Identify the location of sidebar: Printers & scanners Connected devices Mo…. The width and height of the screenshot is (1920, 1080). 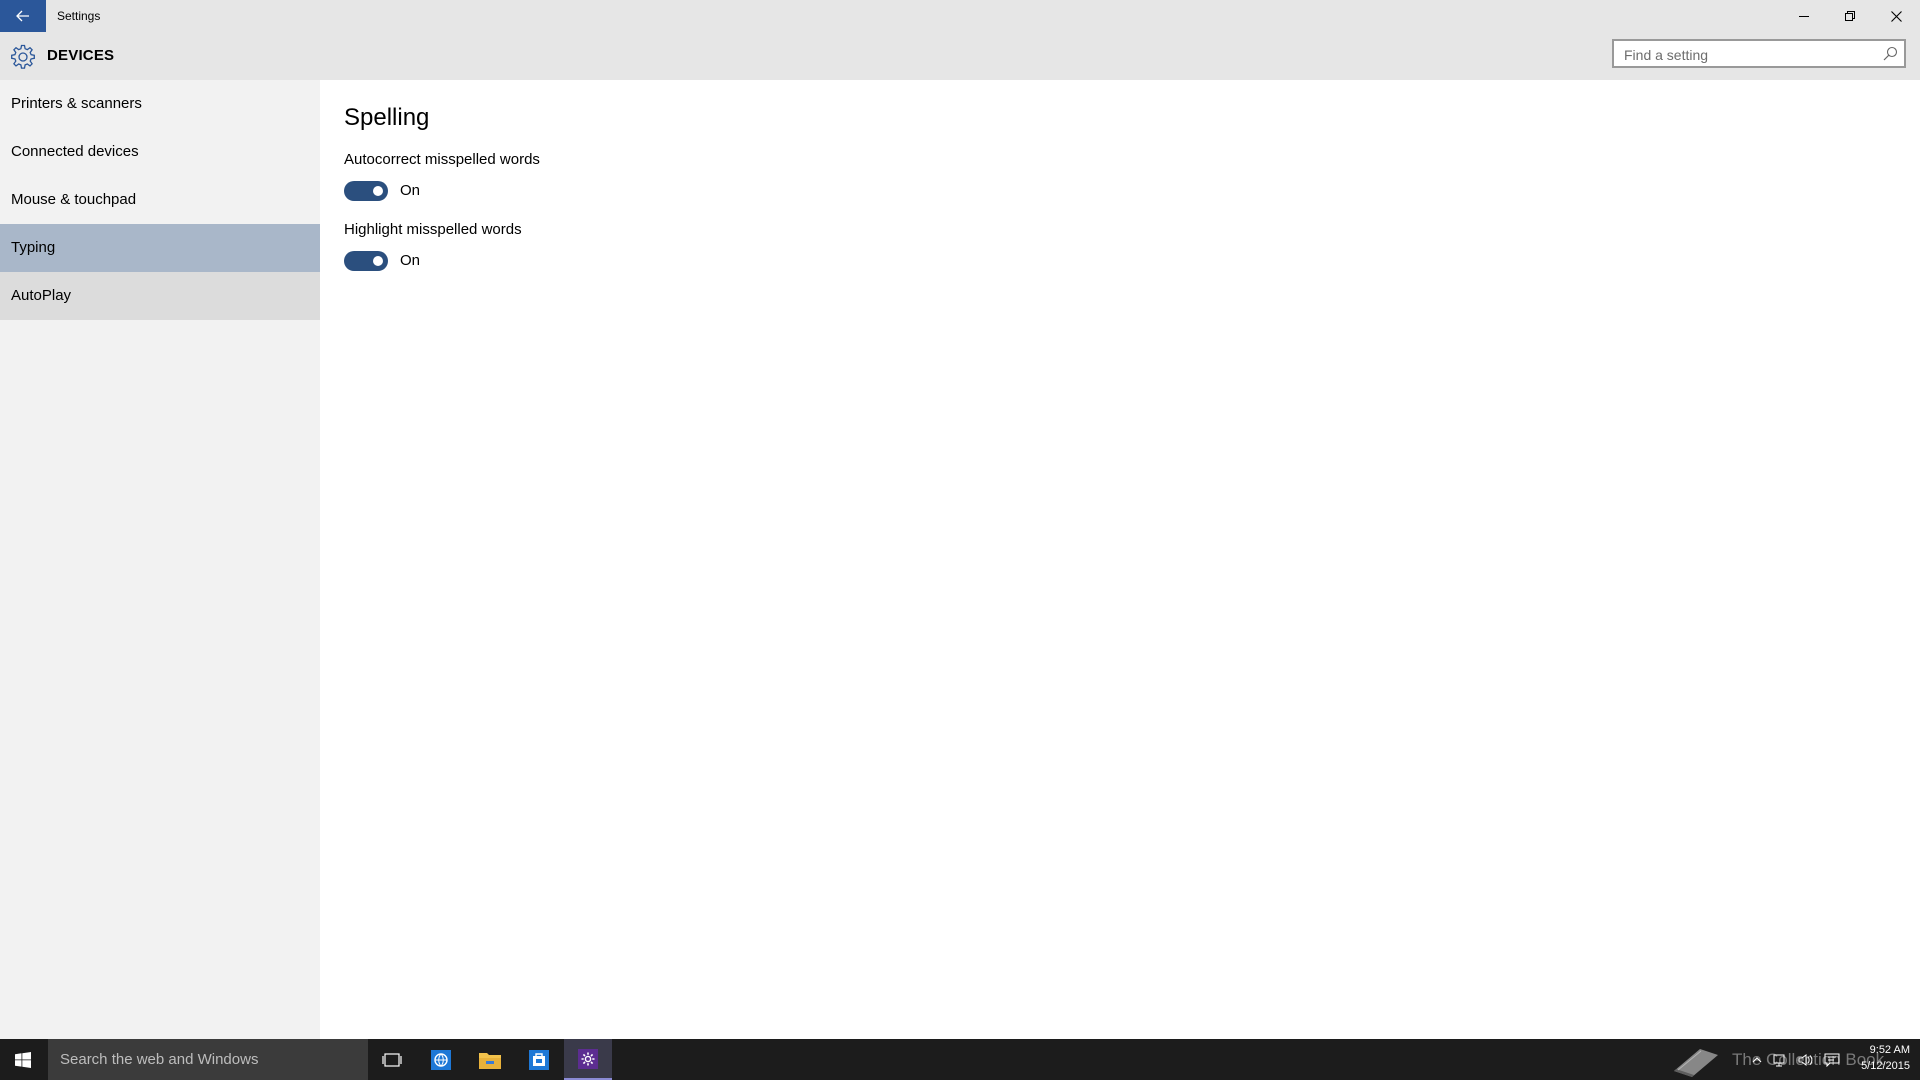
(160, 559).